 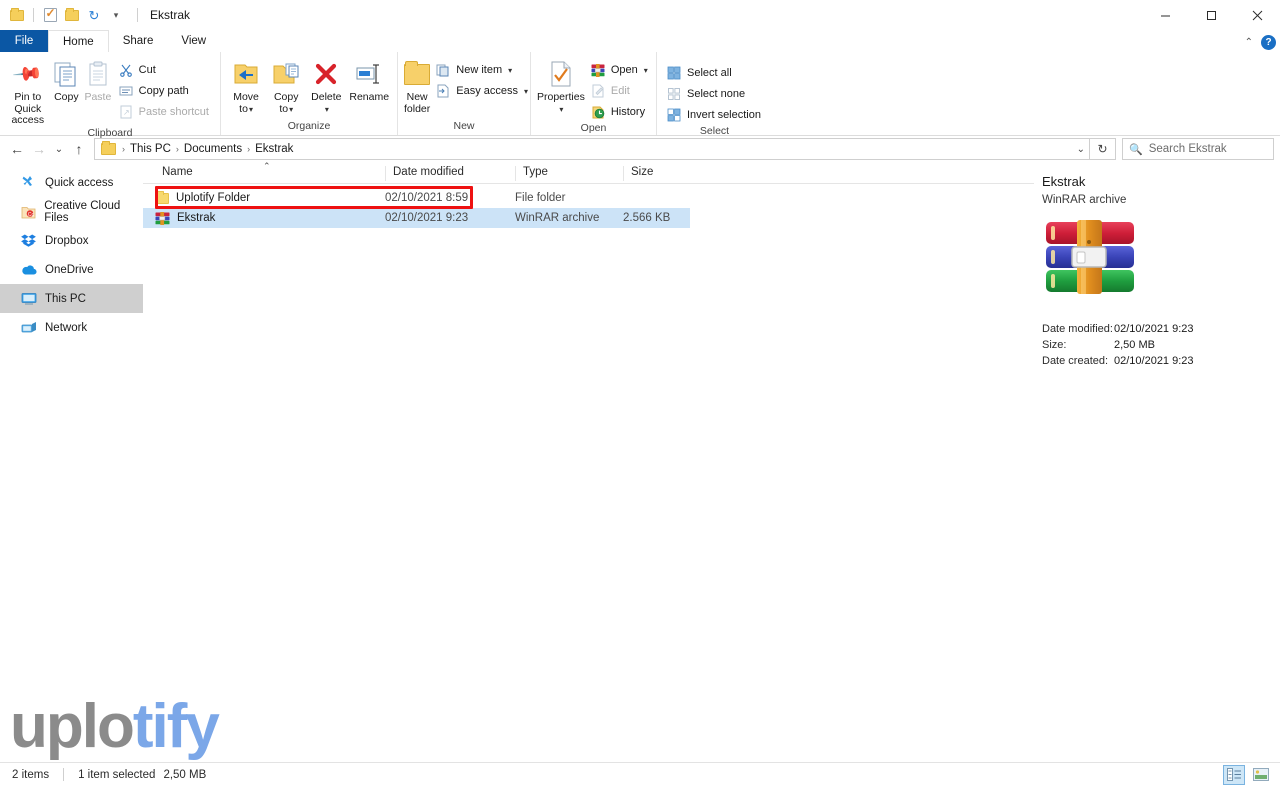 I want to click on delete-button: Delete ▾, so click(x=326, y=85).